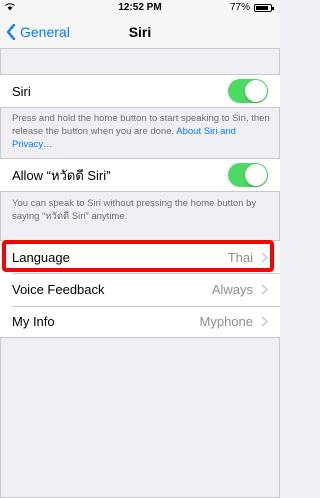  What do you see at coordinates (248, 175) in the screenshot?
I see `allow-hey-siri-toggle` at bounding box center [248, 175].